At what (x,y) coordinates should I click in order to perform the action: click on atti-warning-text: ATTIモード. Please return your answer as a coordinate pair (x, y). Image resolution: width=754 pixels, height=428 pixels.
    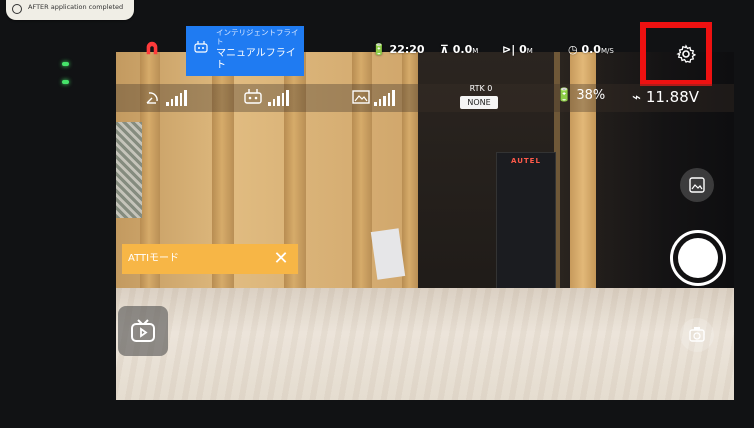
    Looking at the image, I should click on (154, 258).